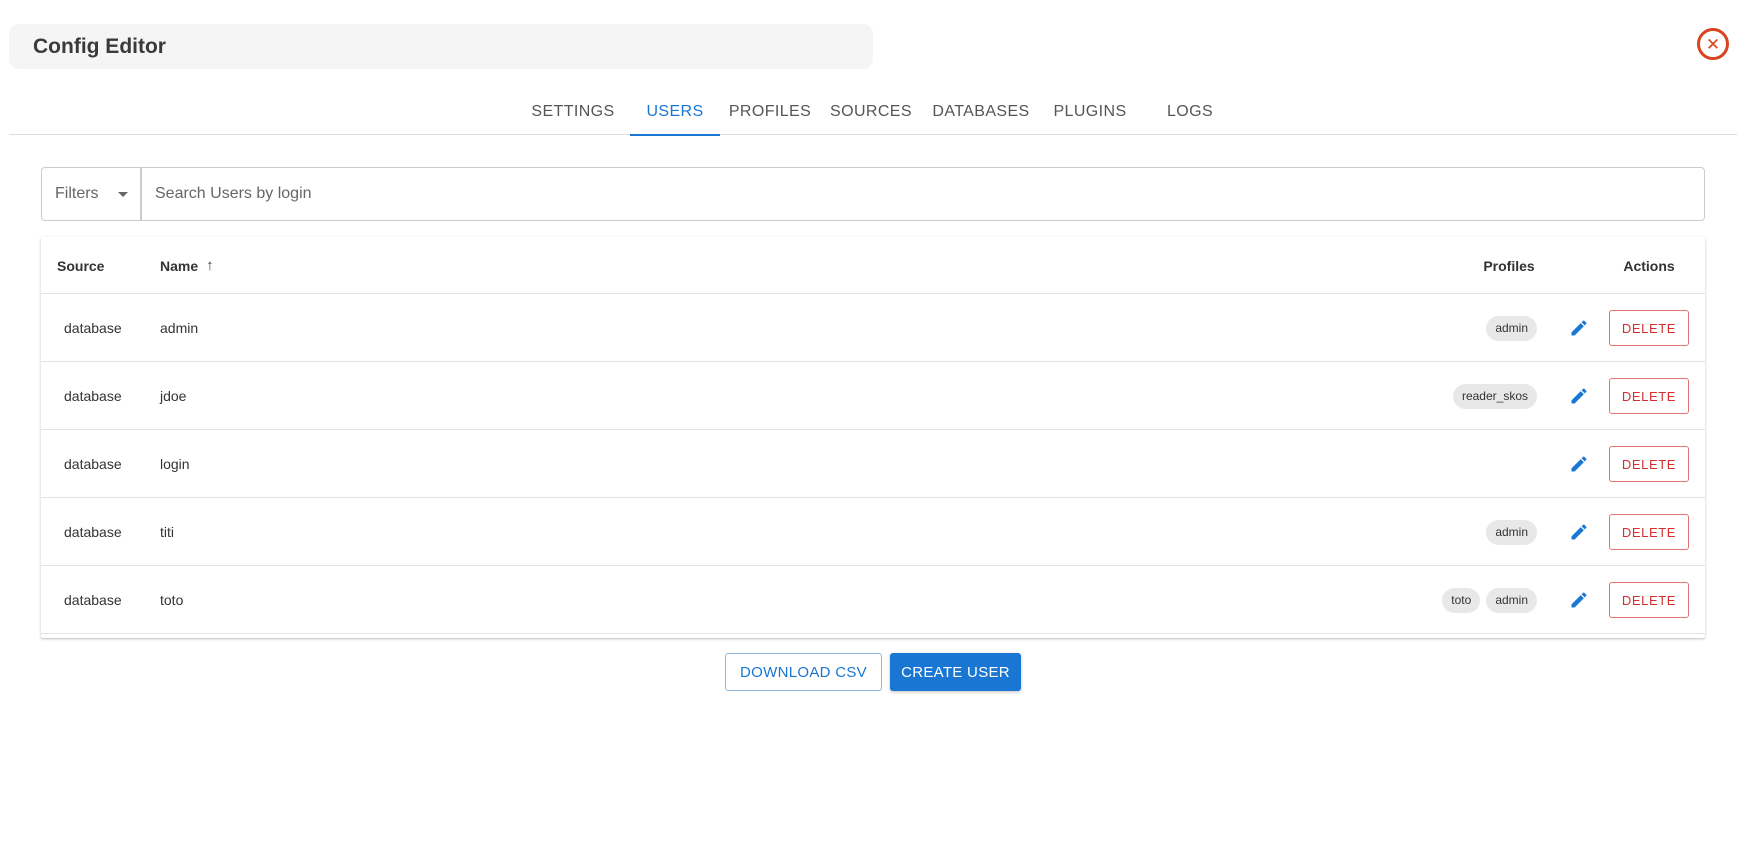 The height and width of the screenshot is (866, 1747). Describe the element at coordinates (675, 112) in the screenshot. I see `tab-users: USERS` at that location.